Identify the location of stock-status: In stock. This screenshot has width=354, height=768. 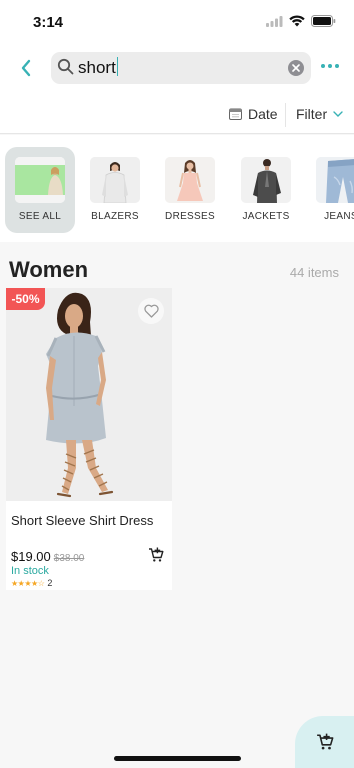
(30, 571).